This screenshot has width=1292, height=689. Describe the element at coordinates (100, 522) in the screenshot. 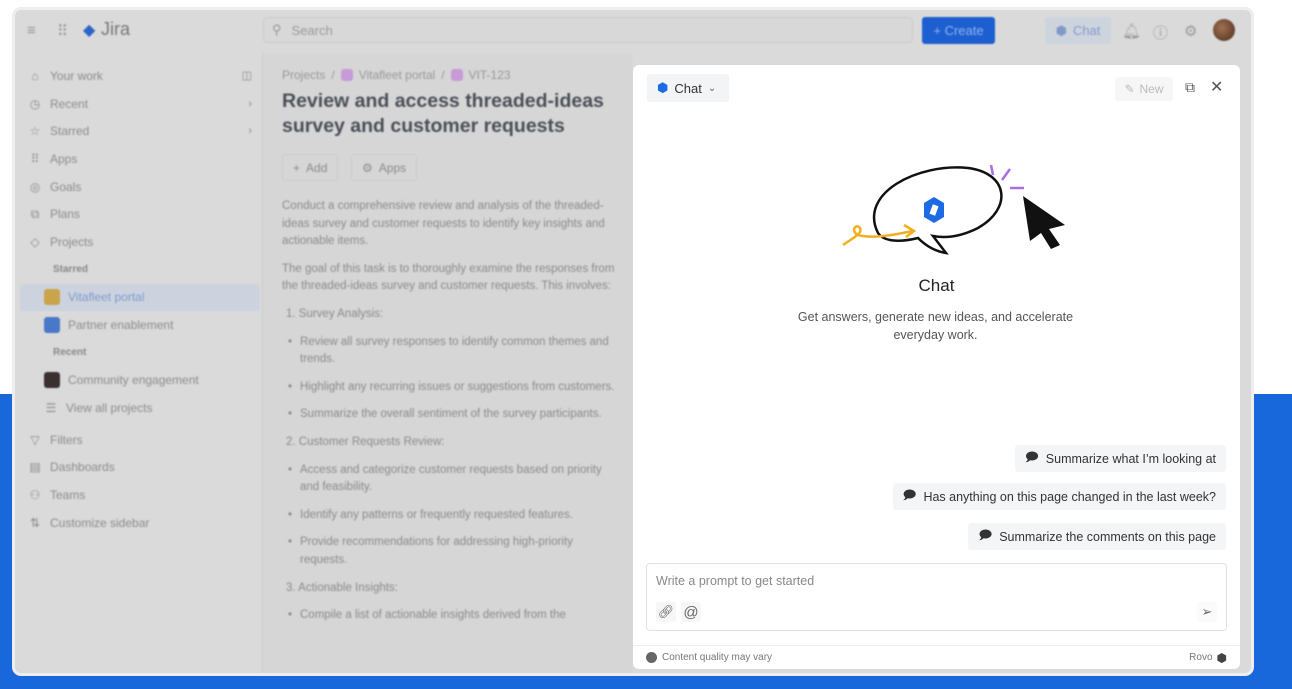

I see `sidebar-item-label: Customize sidebar` at that location.